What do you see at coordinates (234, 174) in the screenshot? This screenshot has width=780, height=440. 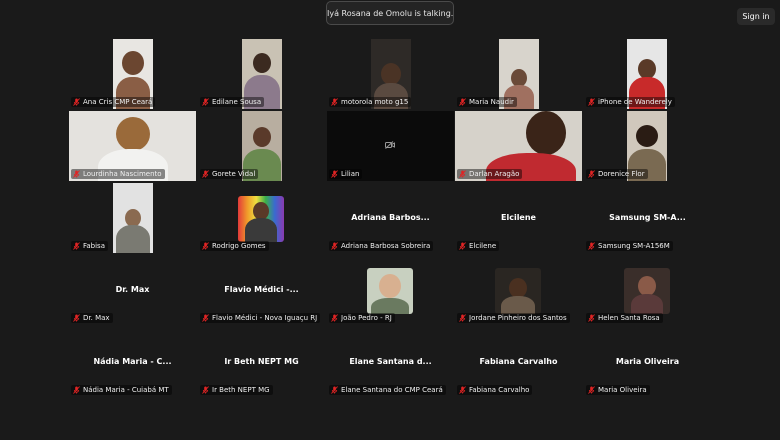 I see `participant-name: Gorete Vidal` at bounding box center [234, 174].